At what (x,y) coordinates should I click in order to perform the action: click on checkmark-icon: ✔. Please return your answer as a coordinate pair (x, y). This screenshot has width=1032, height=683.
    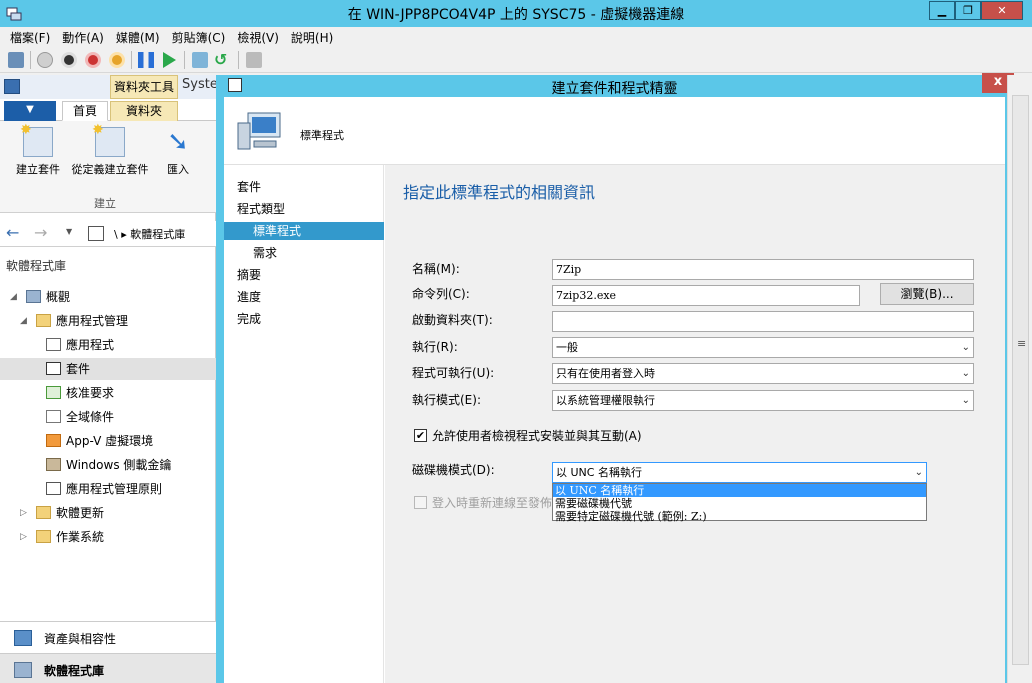
    Looking at the image, I should click on (420, 435).